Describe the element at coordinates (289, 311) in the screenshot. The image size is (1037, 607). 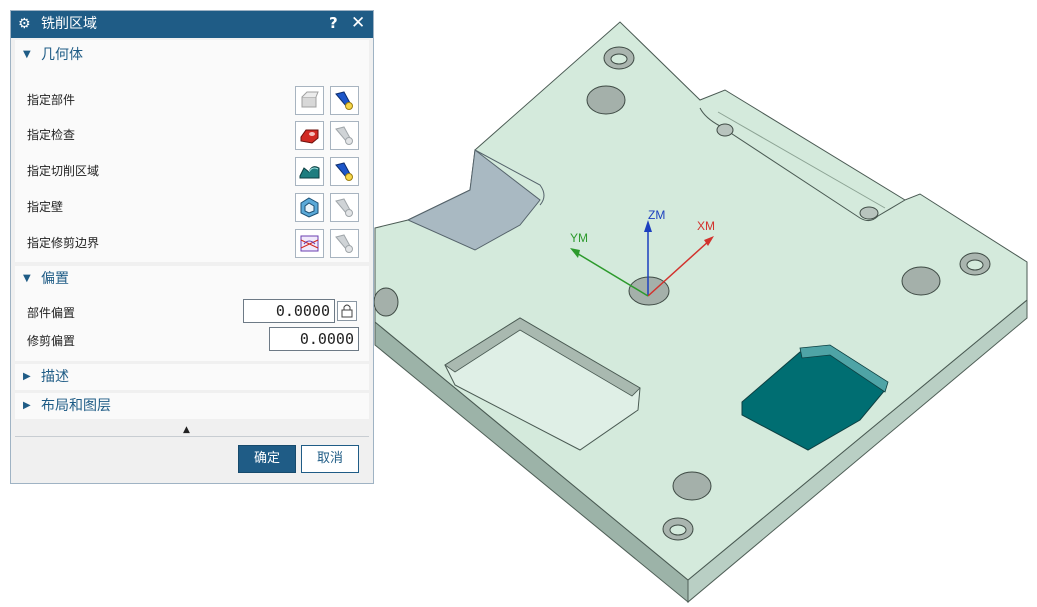
I see `part-offset-input: 0.0000` at that location.